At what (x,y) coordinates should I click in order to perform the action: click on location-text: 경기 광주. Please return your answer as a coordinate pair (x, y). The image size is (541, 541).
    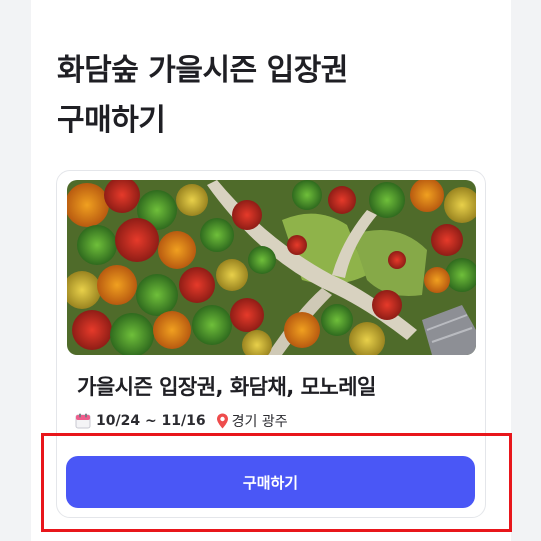
    Looking at the image, I should click on (259, 422).